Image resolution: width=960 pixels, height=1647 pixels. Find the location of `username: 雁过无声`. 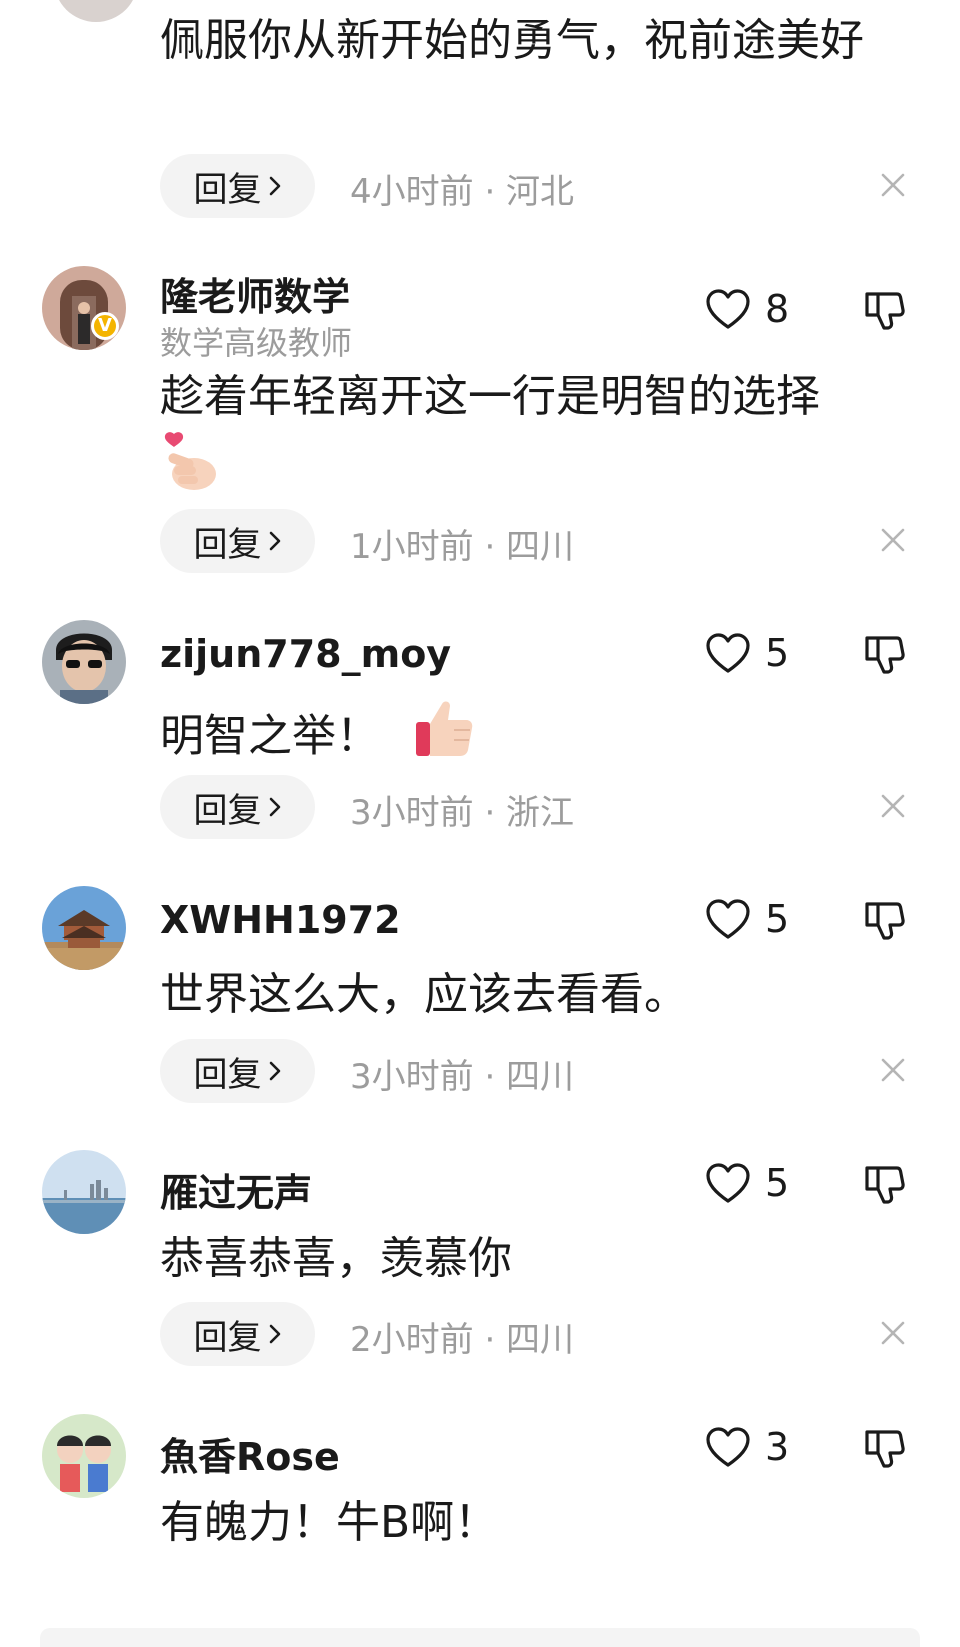

username: 雁过无声 is located at coordinates (236, 1189).